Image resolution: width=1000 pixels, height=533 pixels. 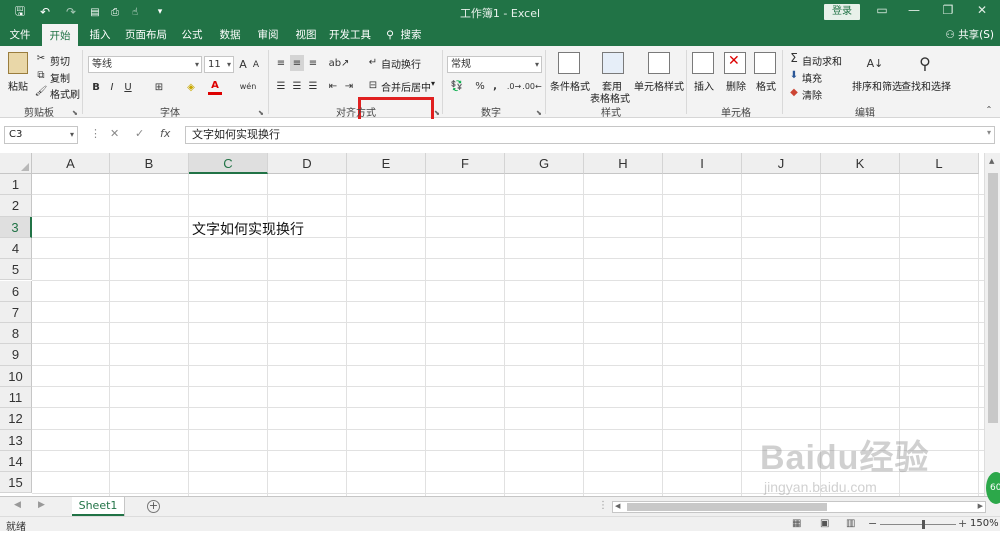 What do you see at coordinates (16, 291) in the screenshot?
I see `row-header: 6` at bounding box center [16, 291].